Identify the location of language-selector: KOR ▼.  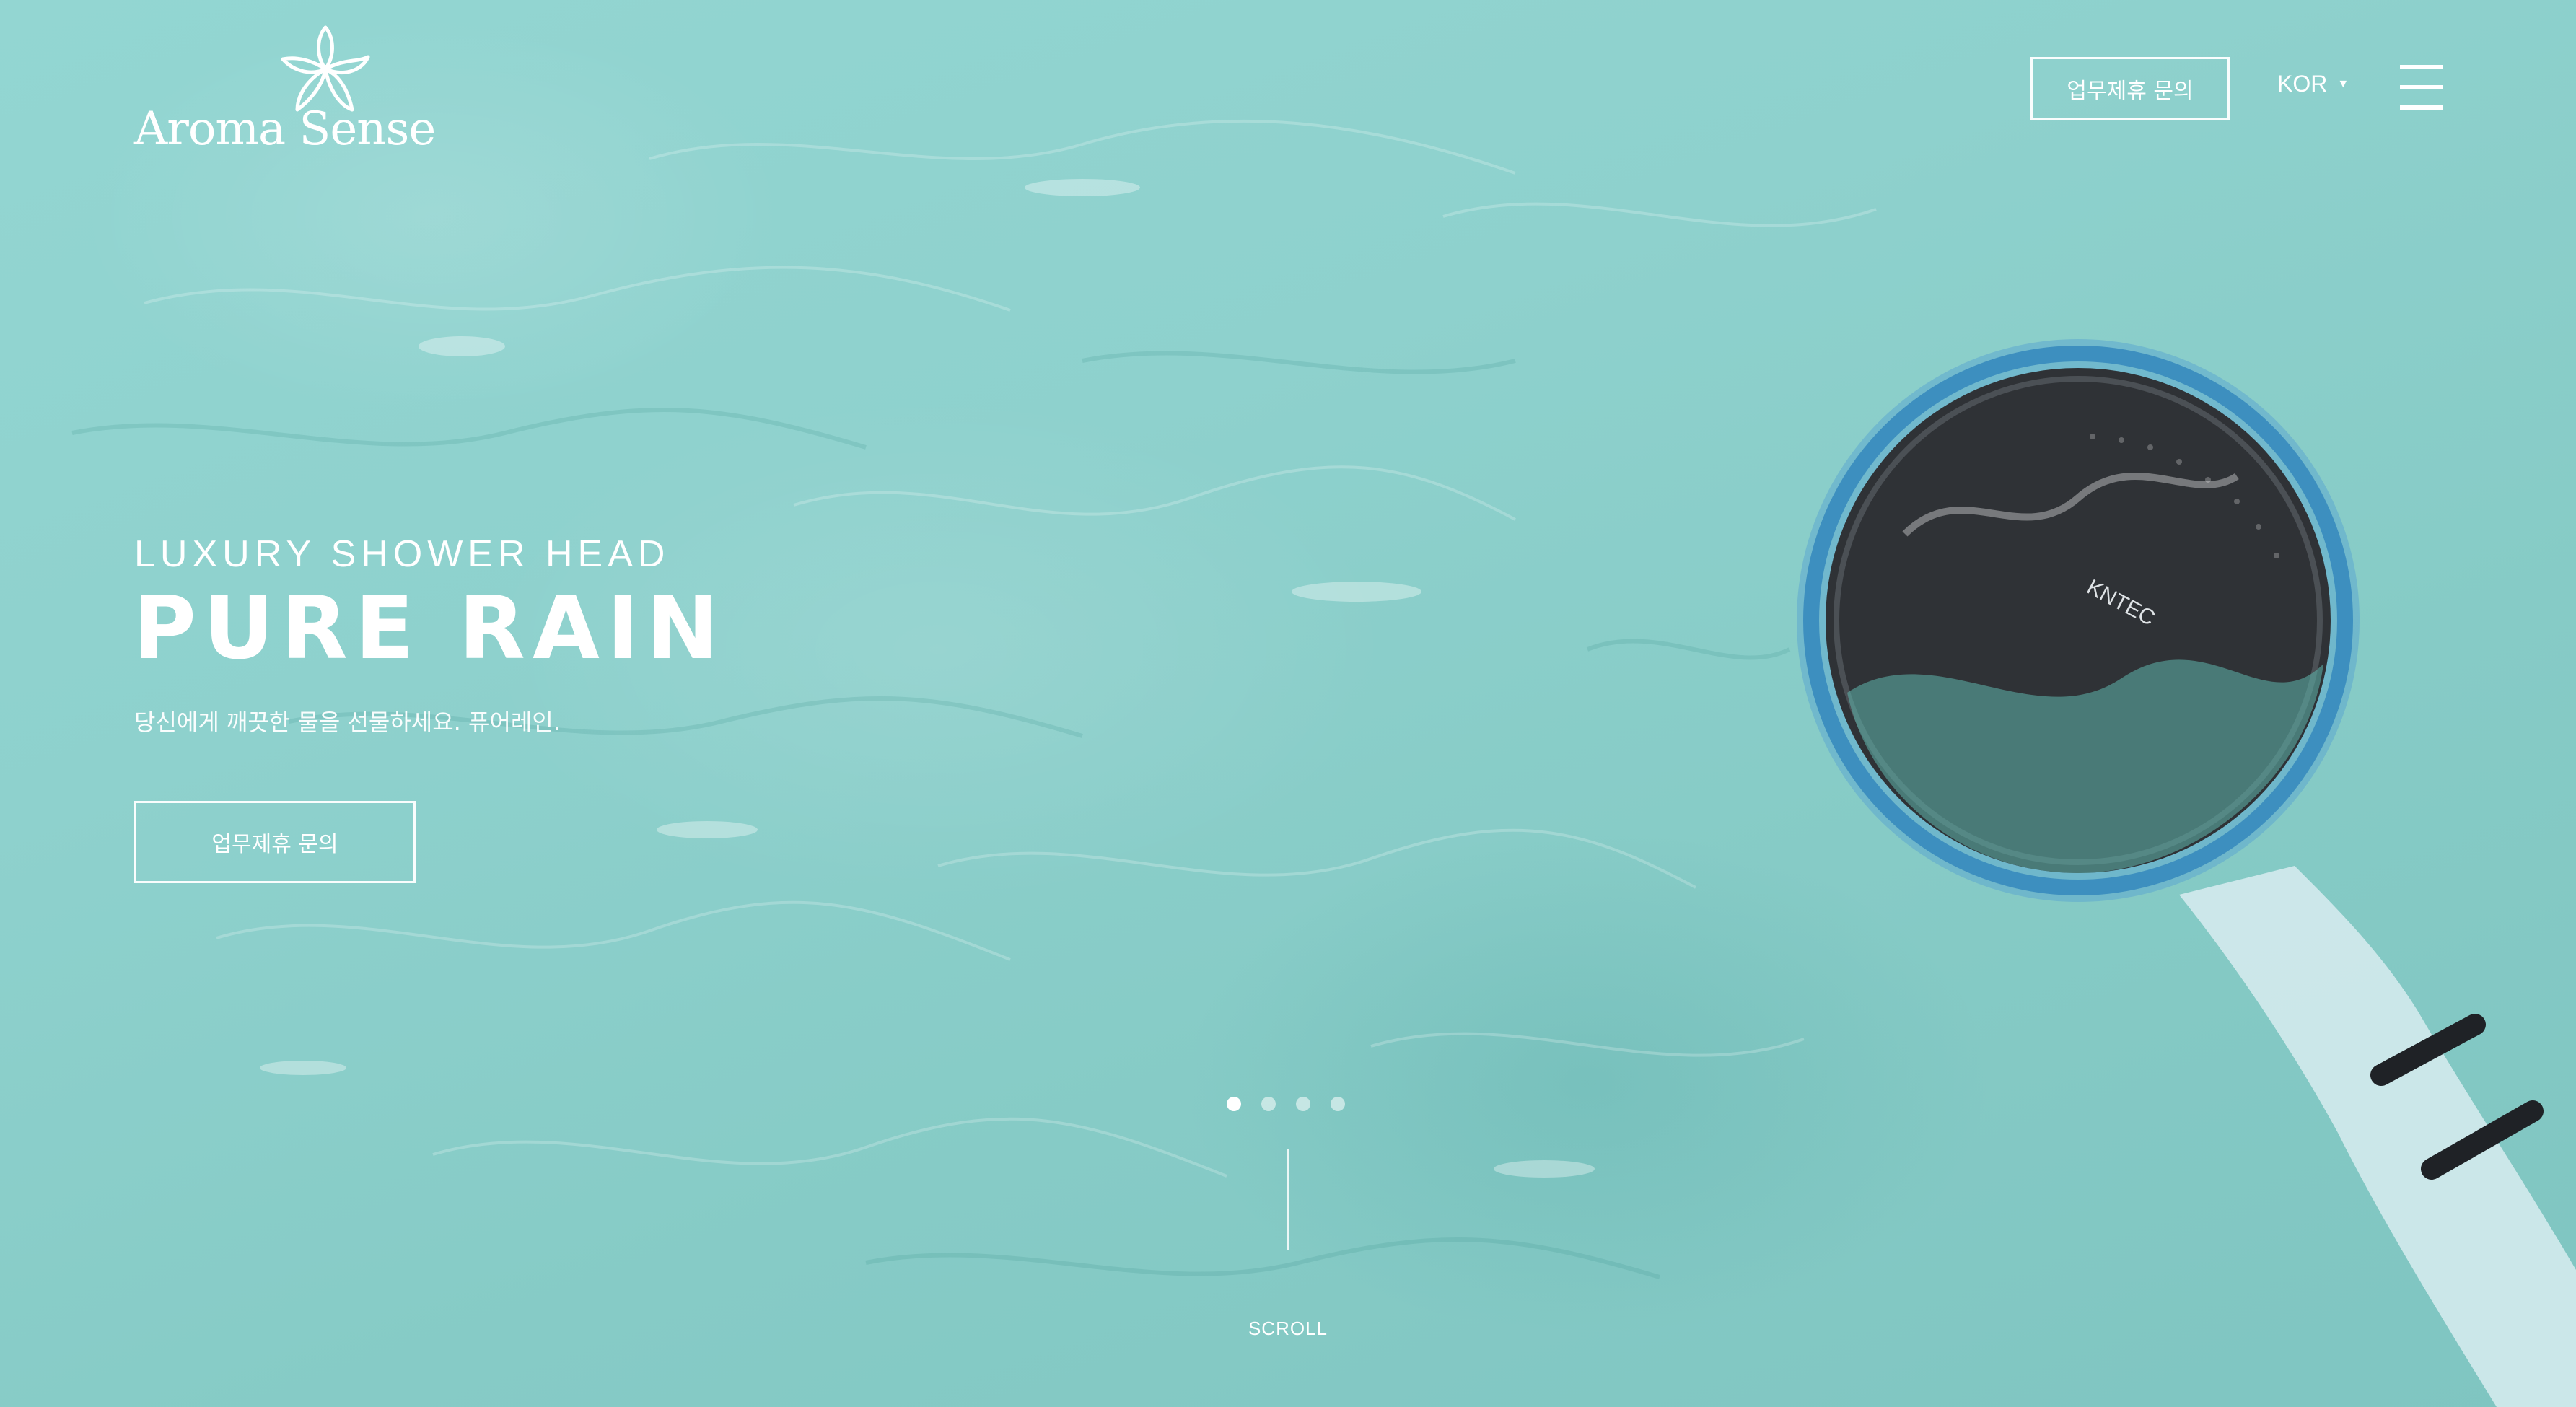
(2313, 84).